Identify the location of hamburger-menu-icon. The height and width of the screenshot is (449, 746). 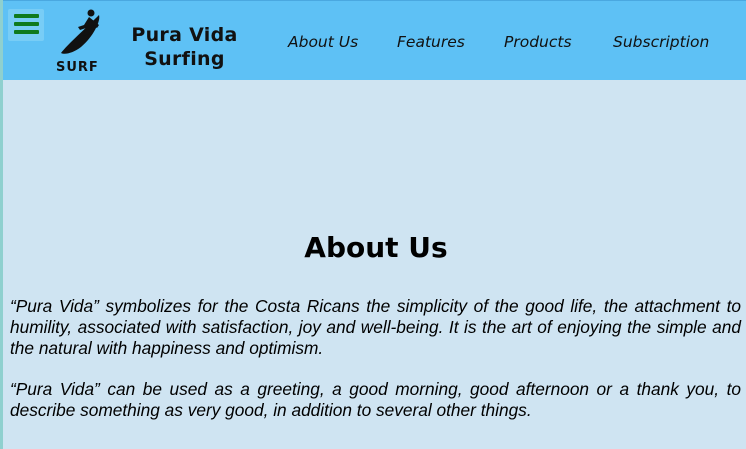
(26, 25).